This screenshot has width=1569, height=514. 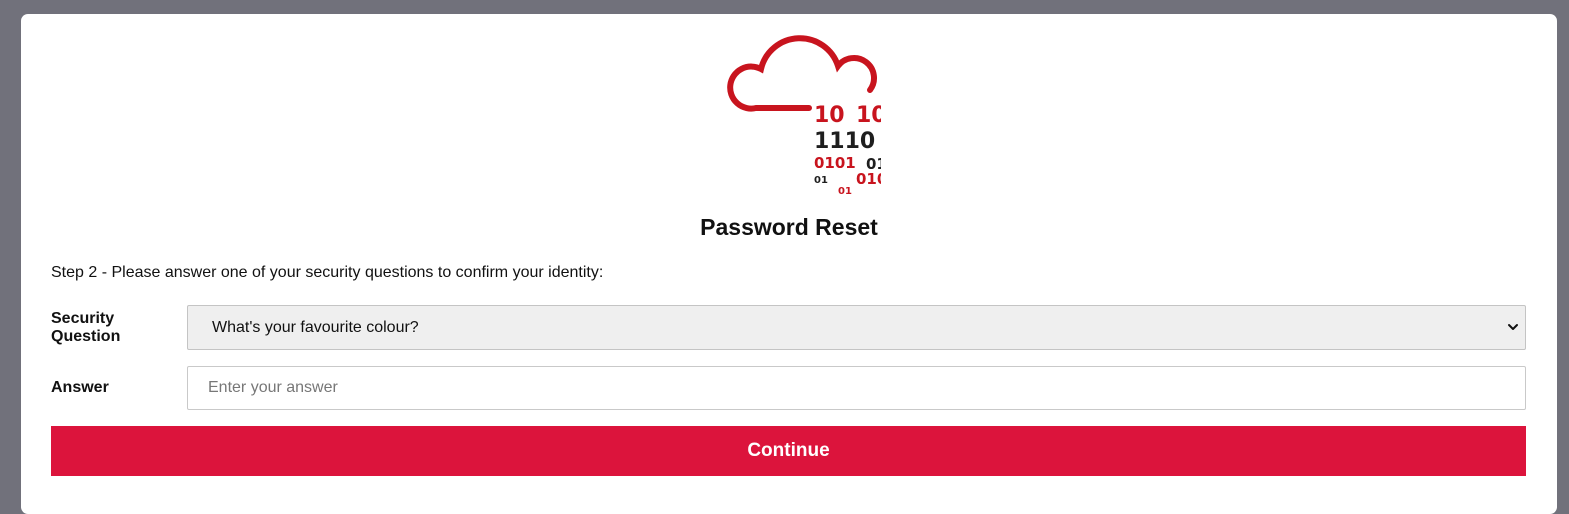 What do you see at coordinates (789, 227) in the screenshot?
I see `page-title: Password Reset` at bounding box center [789, 227].